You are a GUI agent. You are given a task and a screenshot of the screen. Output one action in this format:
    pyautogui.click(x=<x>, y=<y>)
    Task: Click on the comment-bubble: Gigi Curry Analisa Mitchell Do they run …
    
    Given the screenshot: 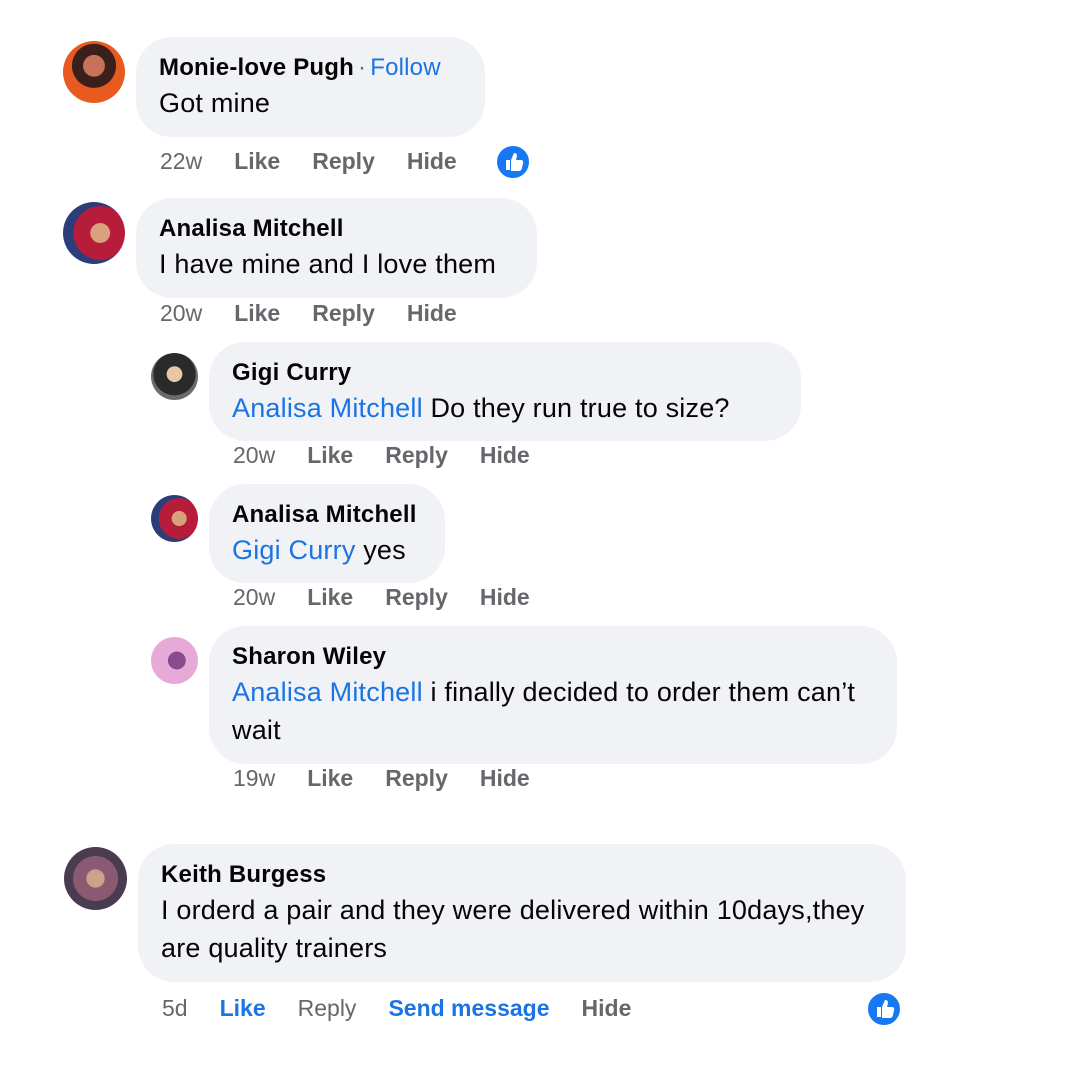 What is the action you would take?
    pyautogui.click(x=505, y=391)
    